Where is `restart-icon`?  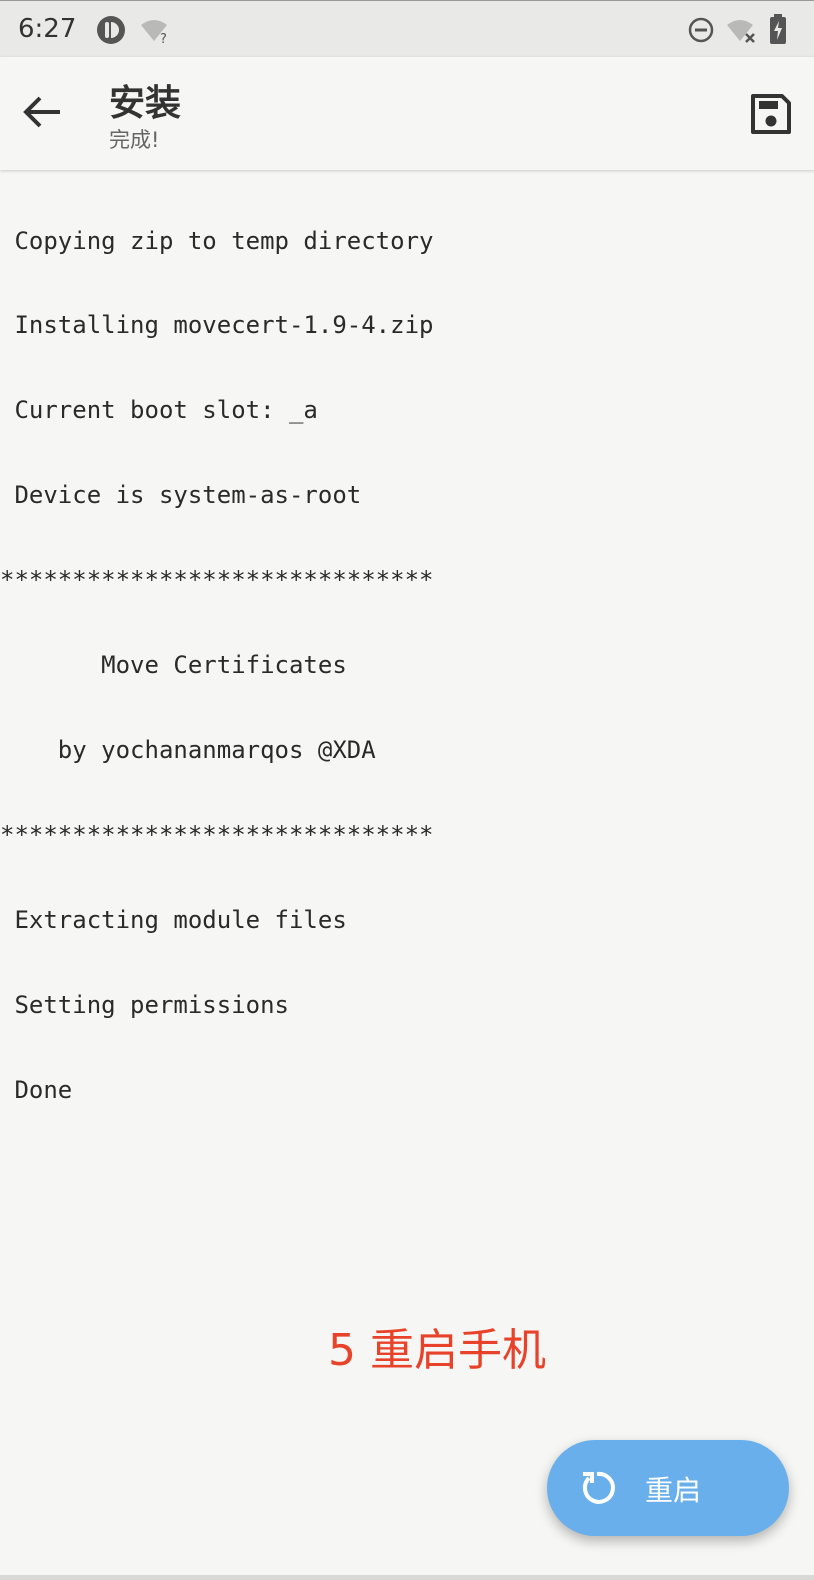
restart-icon is located at coordinates (598, 1487).